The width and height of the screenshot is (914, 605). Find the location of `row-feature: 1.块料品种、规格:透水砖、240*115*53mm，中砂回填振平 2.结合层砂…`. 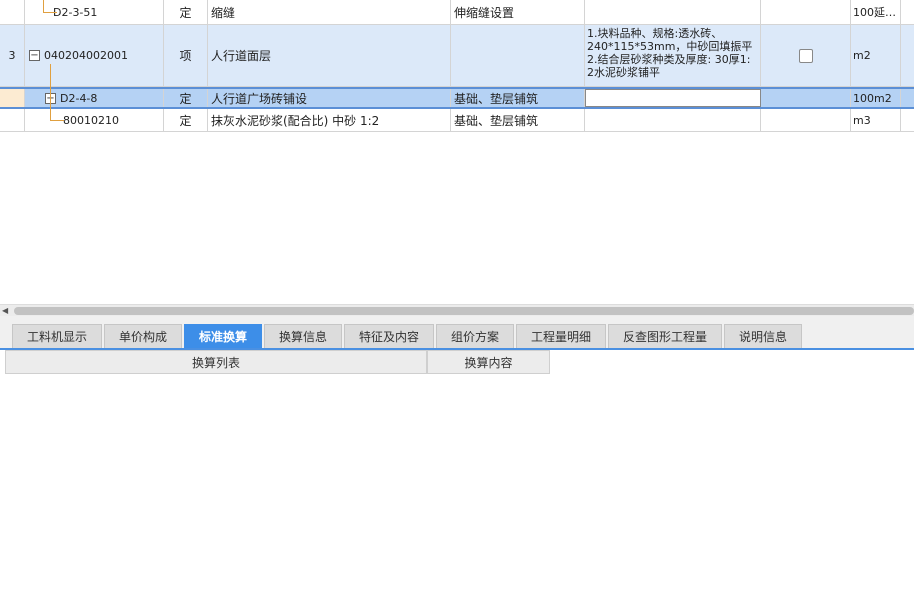

row-feature: 1.块料品种、规格:透水砖、240*115*53mm，中砂回填振平 2.结合层砂… is located at coordinates (673, 55).